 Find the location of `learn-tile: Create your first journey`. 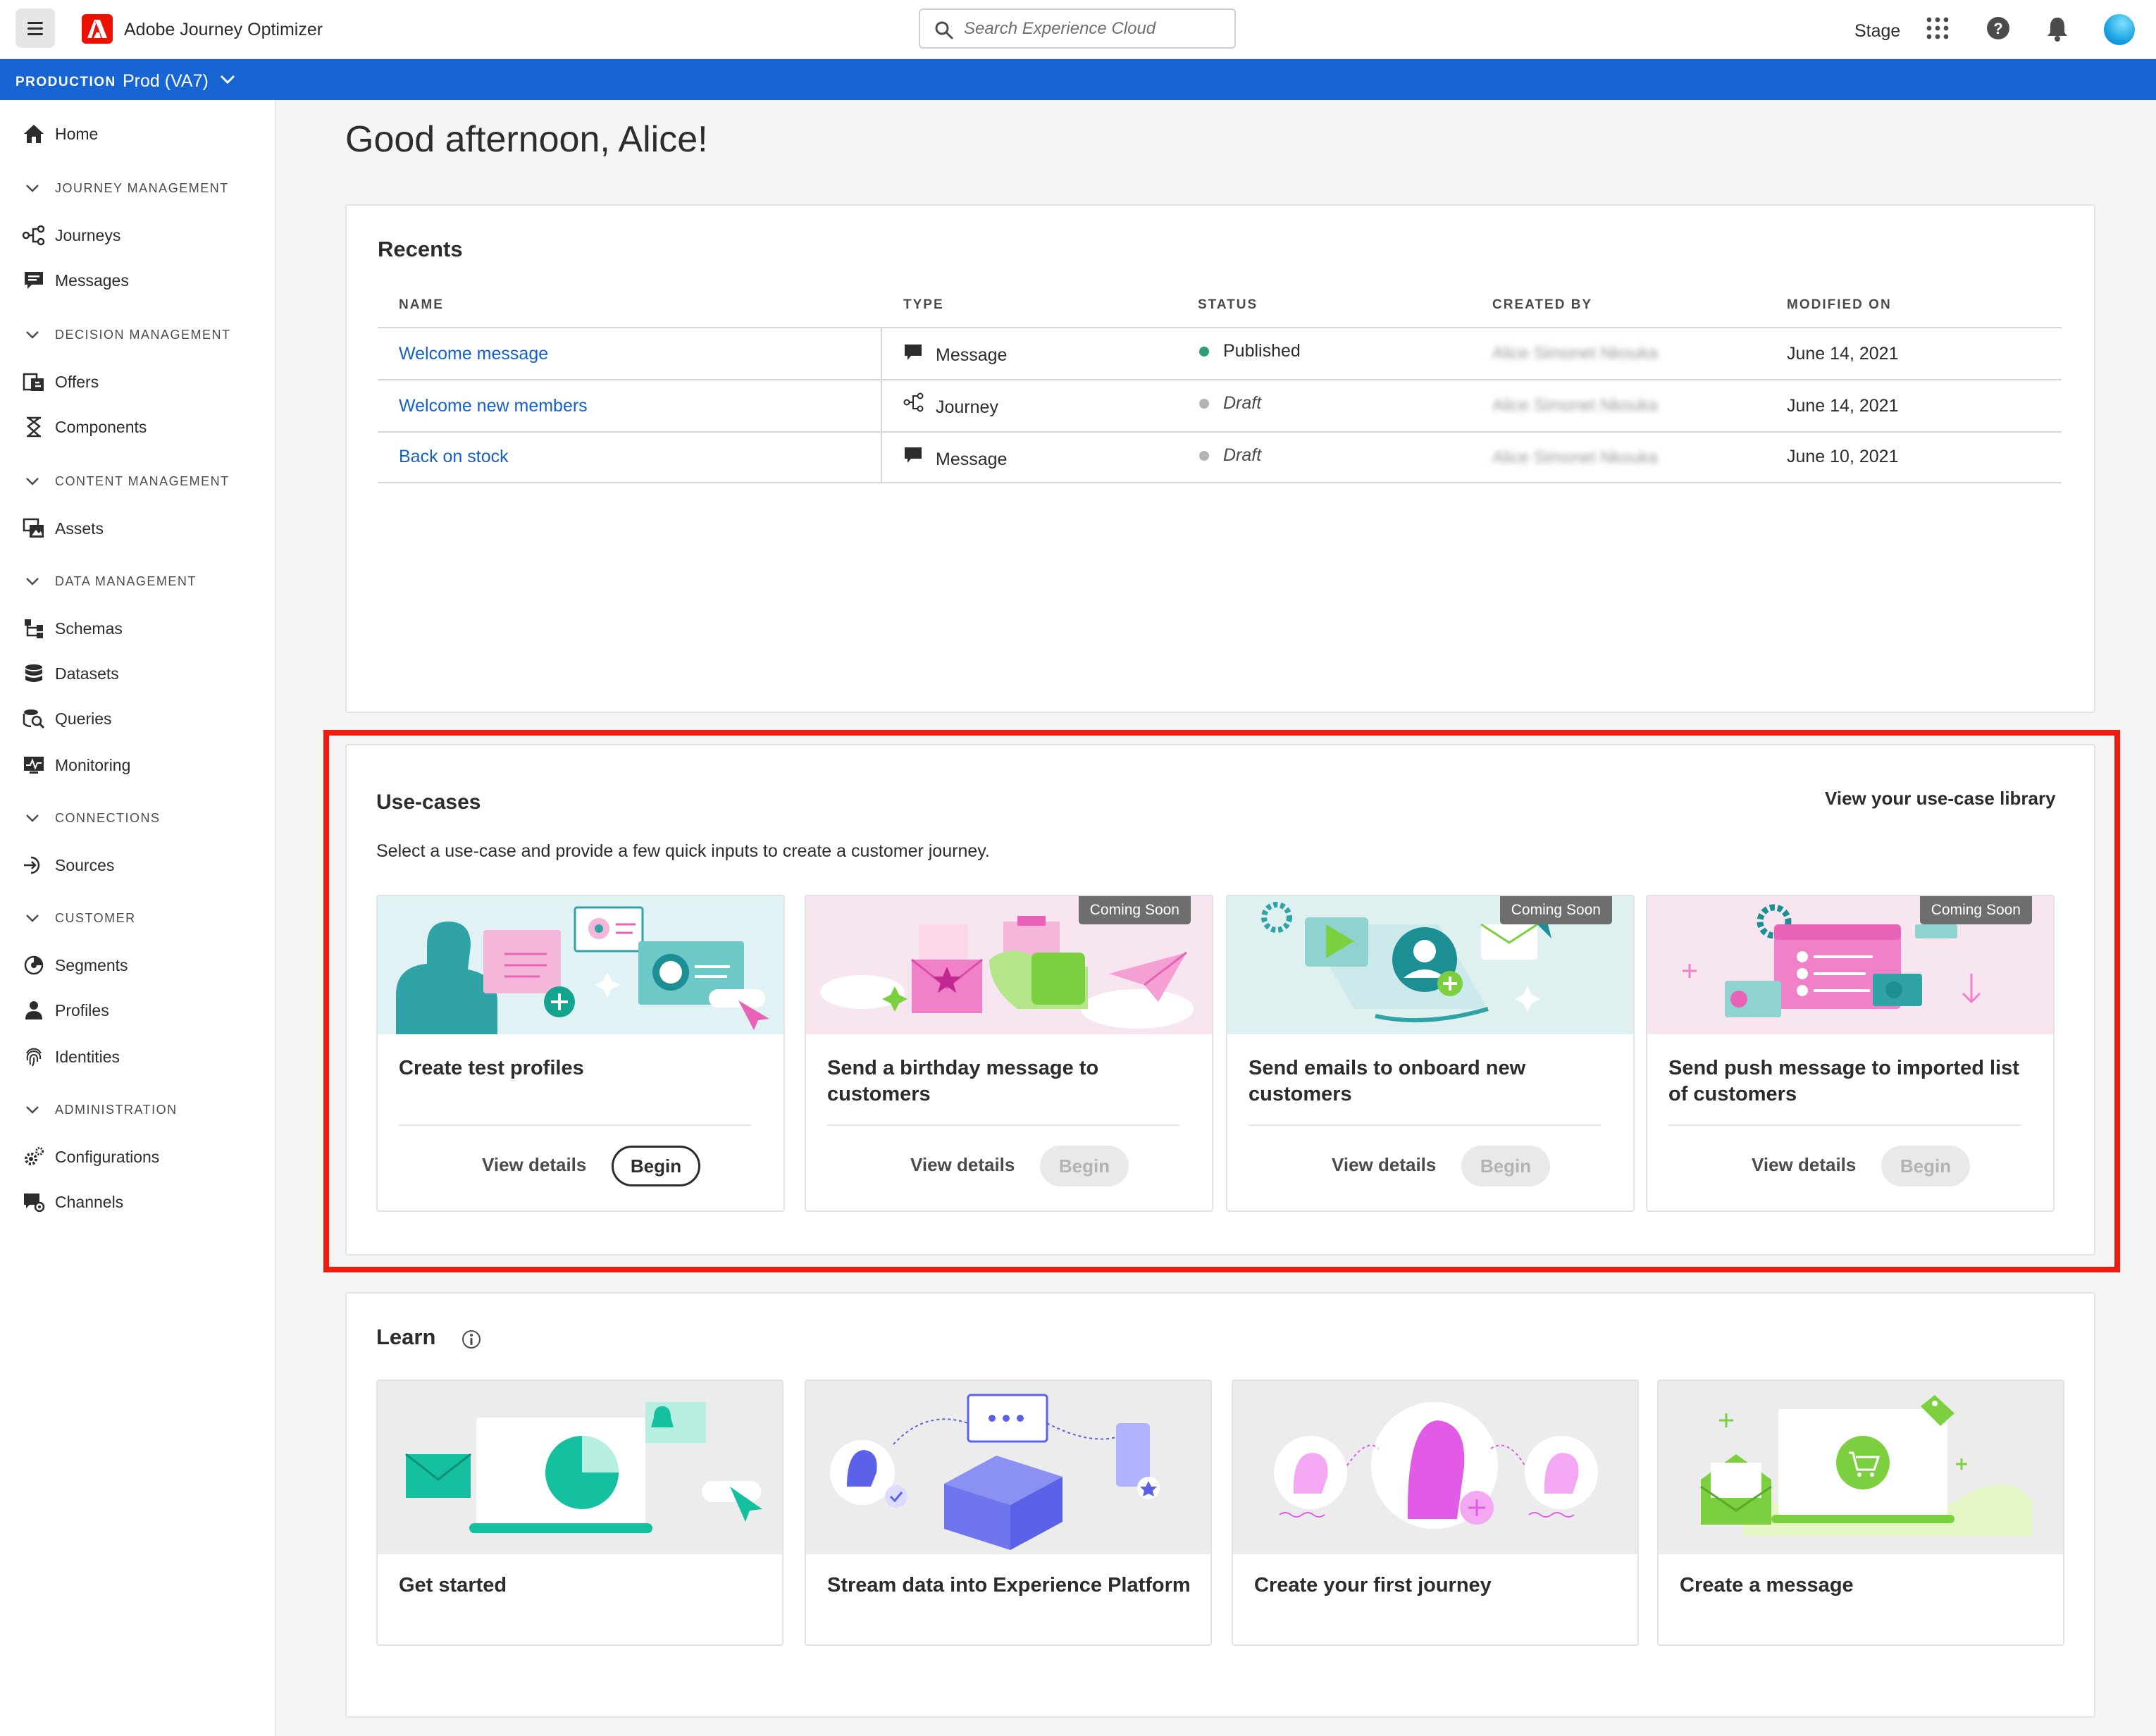

learn-tile: Create your first journey is located at coordinates (1436, 1513).